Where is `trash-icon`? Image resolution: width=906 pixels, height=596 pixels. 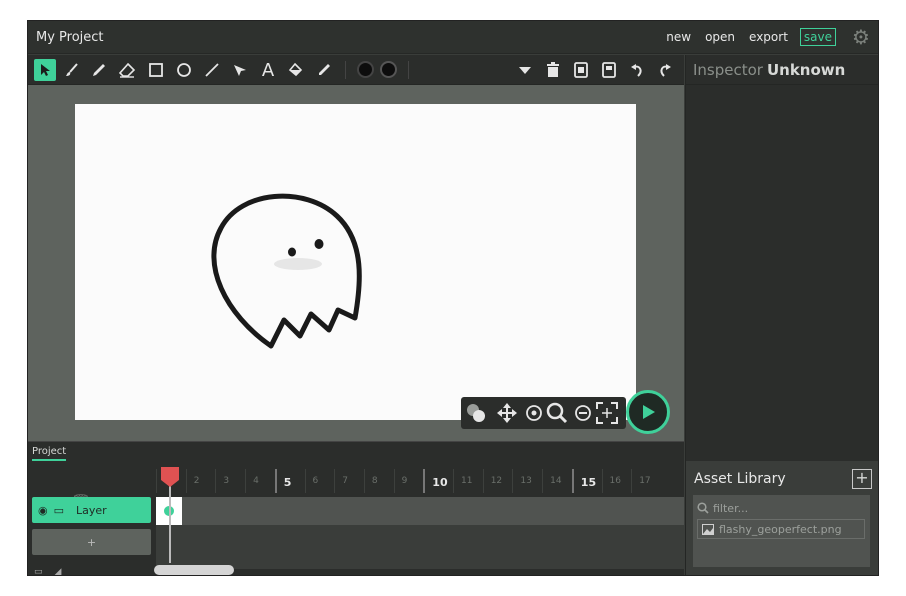 trash-icon is located at coordinates (553, 70).